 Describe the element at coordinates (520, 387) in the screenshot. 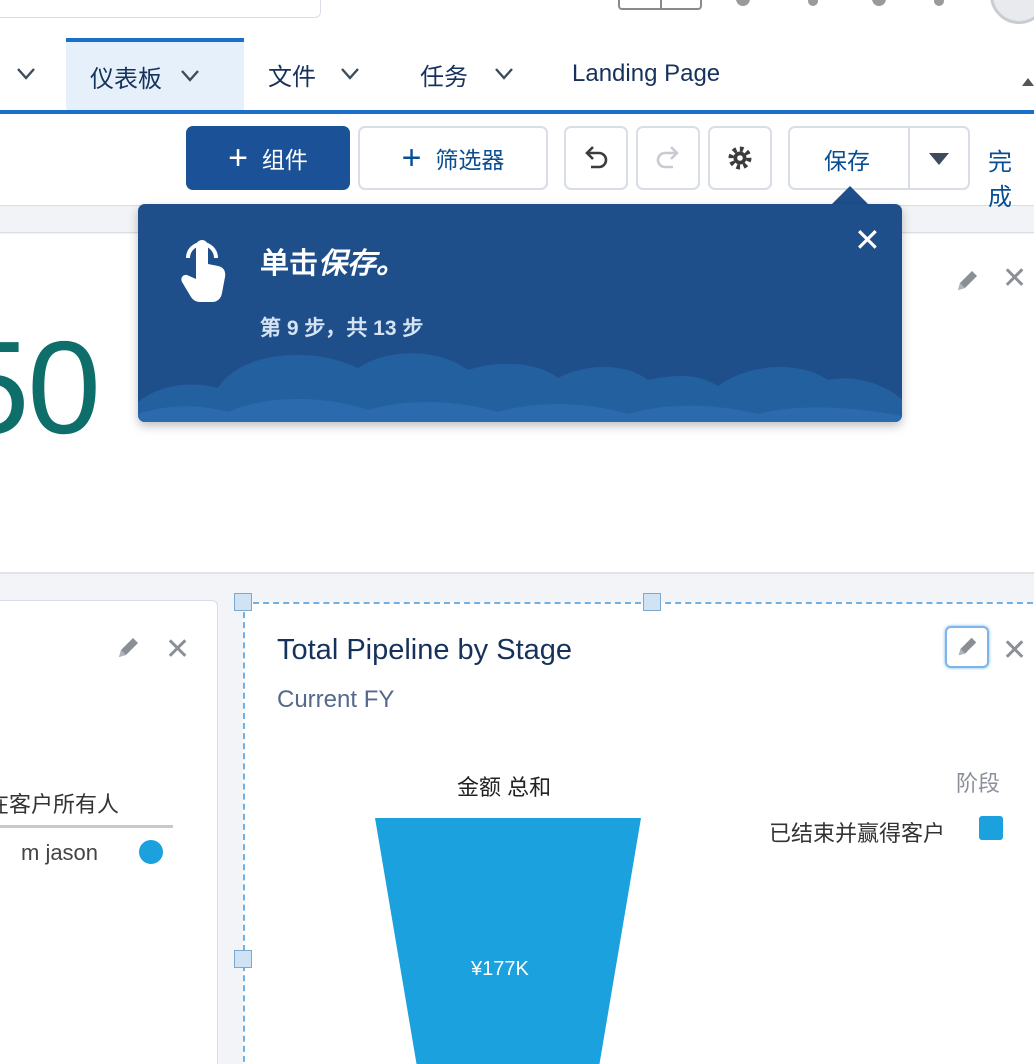

I see `clouds-decoration` at that location.